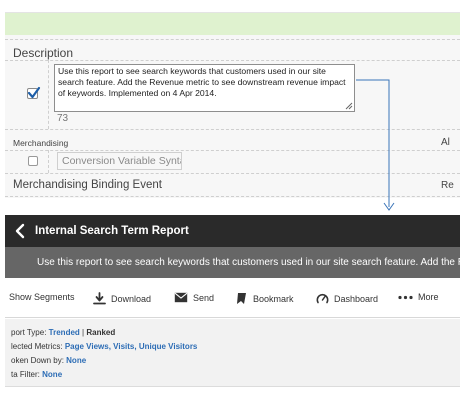  Describe the element at coordinates (241, 298) in the screenshot. I see `bookmark-icon` at that location.